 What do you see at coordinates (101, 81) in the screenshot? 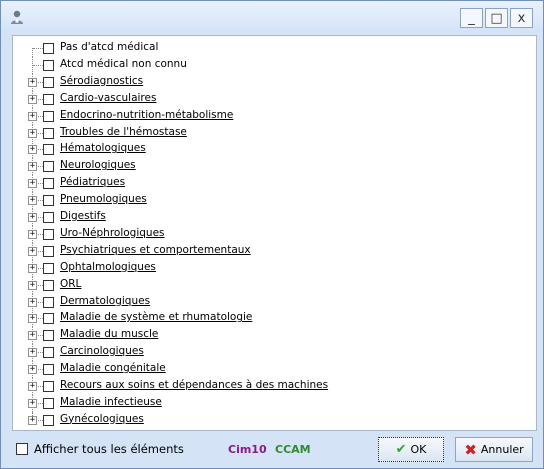
I see `tree-item-label: Sérodiagnostics` at bounding box center [101, 81].